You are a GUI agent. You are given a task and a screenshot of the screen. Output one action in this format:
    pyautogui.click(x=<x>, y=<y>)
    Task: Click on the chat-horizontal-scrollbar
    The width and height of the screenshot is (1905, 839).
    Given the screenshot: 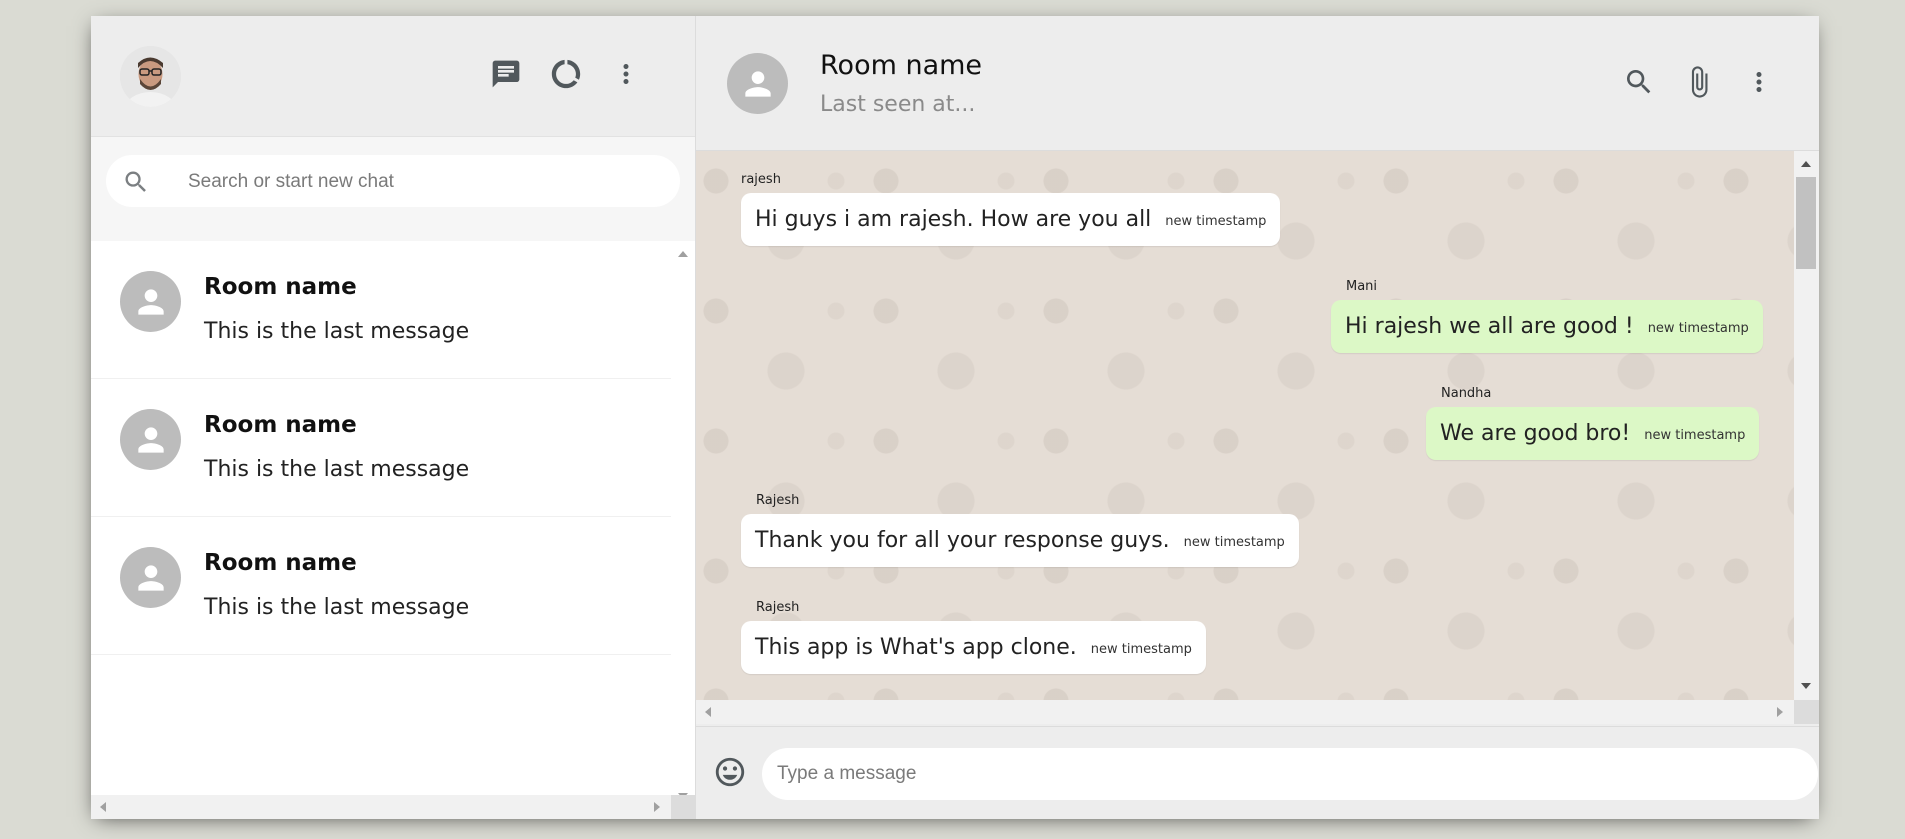 What is the action you would take?
    pyautogui.click(x=1245, y=712)
    